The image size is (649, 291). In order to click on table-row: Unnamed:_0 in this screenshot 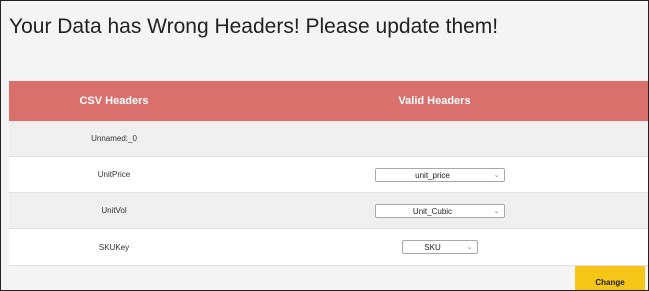, I will do `click(328, 139)`.